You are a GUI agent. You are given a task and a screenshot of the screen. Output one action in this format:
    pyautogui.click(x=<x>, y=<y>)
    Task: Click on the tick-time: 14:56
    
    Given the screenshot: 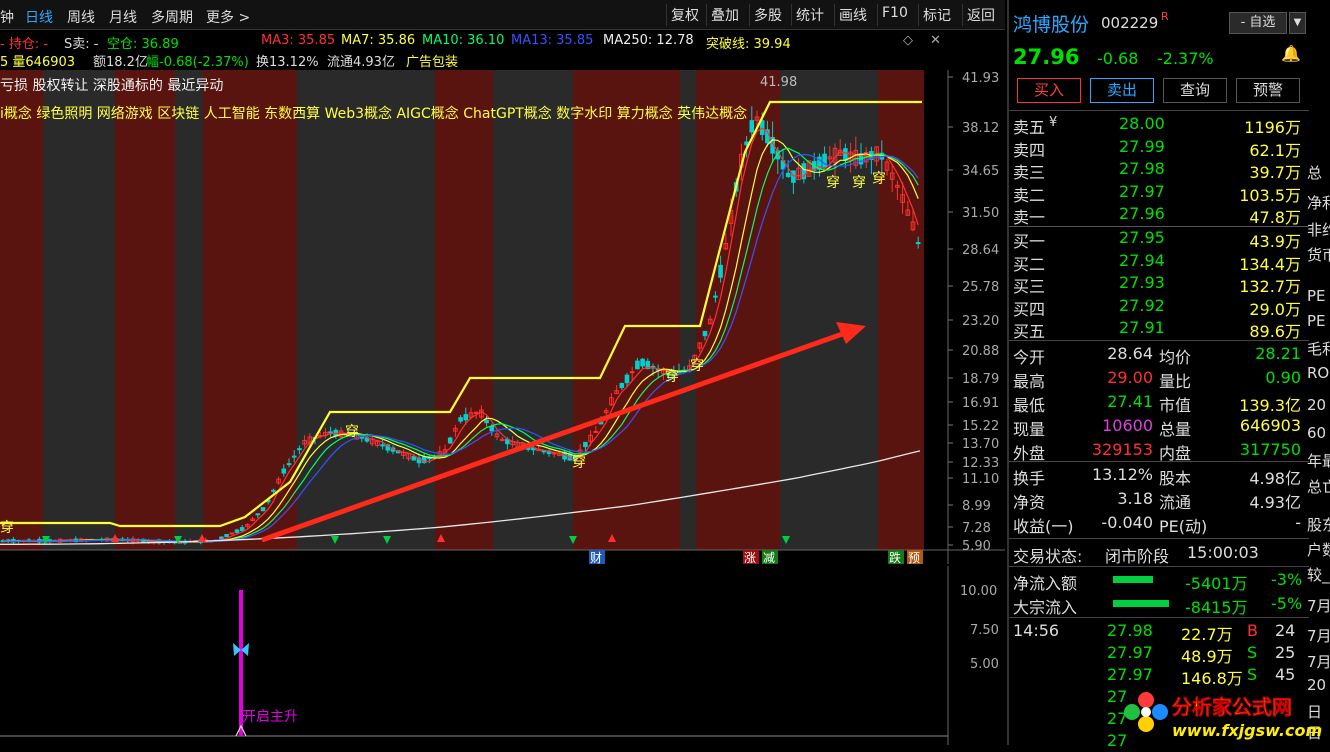 What is the action you would take?
    pyautogui.click(x=1036, y=630)
    